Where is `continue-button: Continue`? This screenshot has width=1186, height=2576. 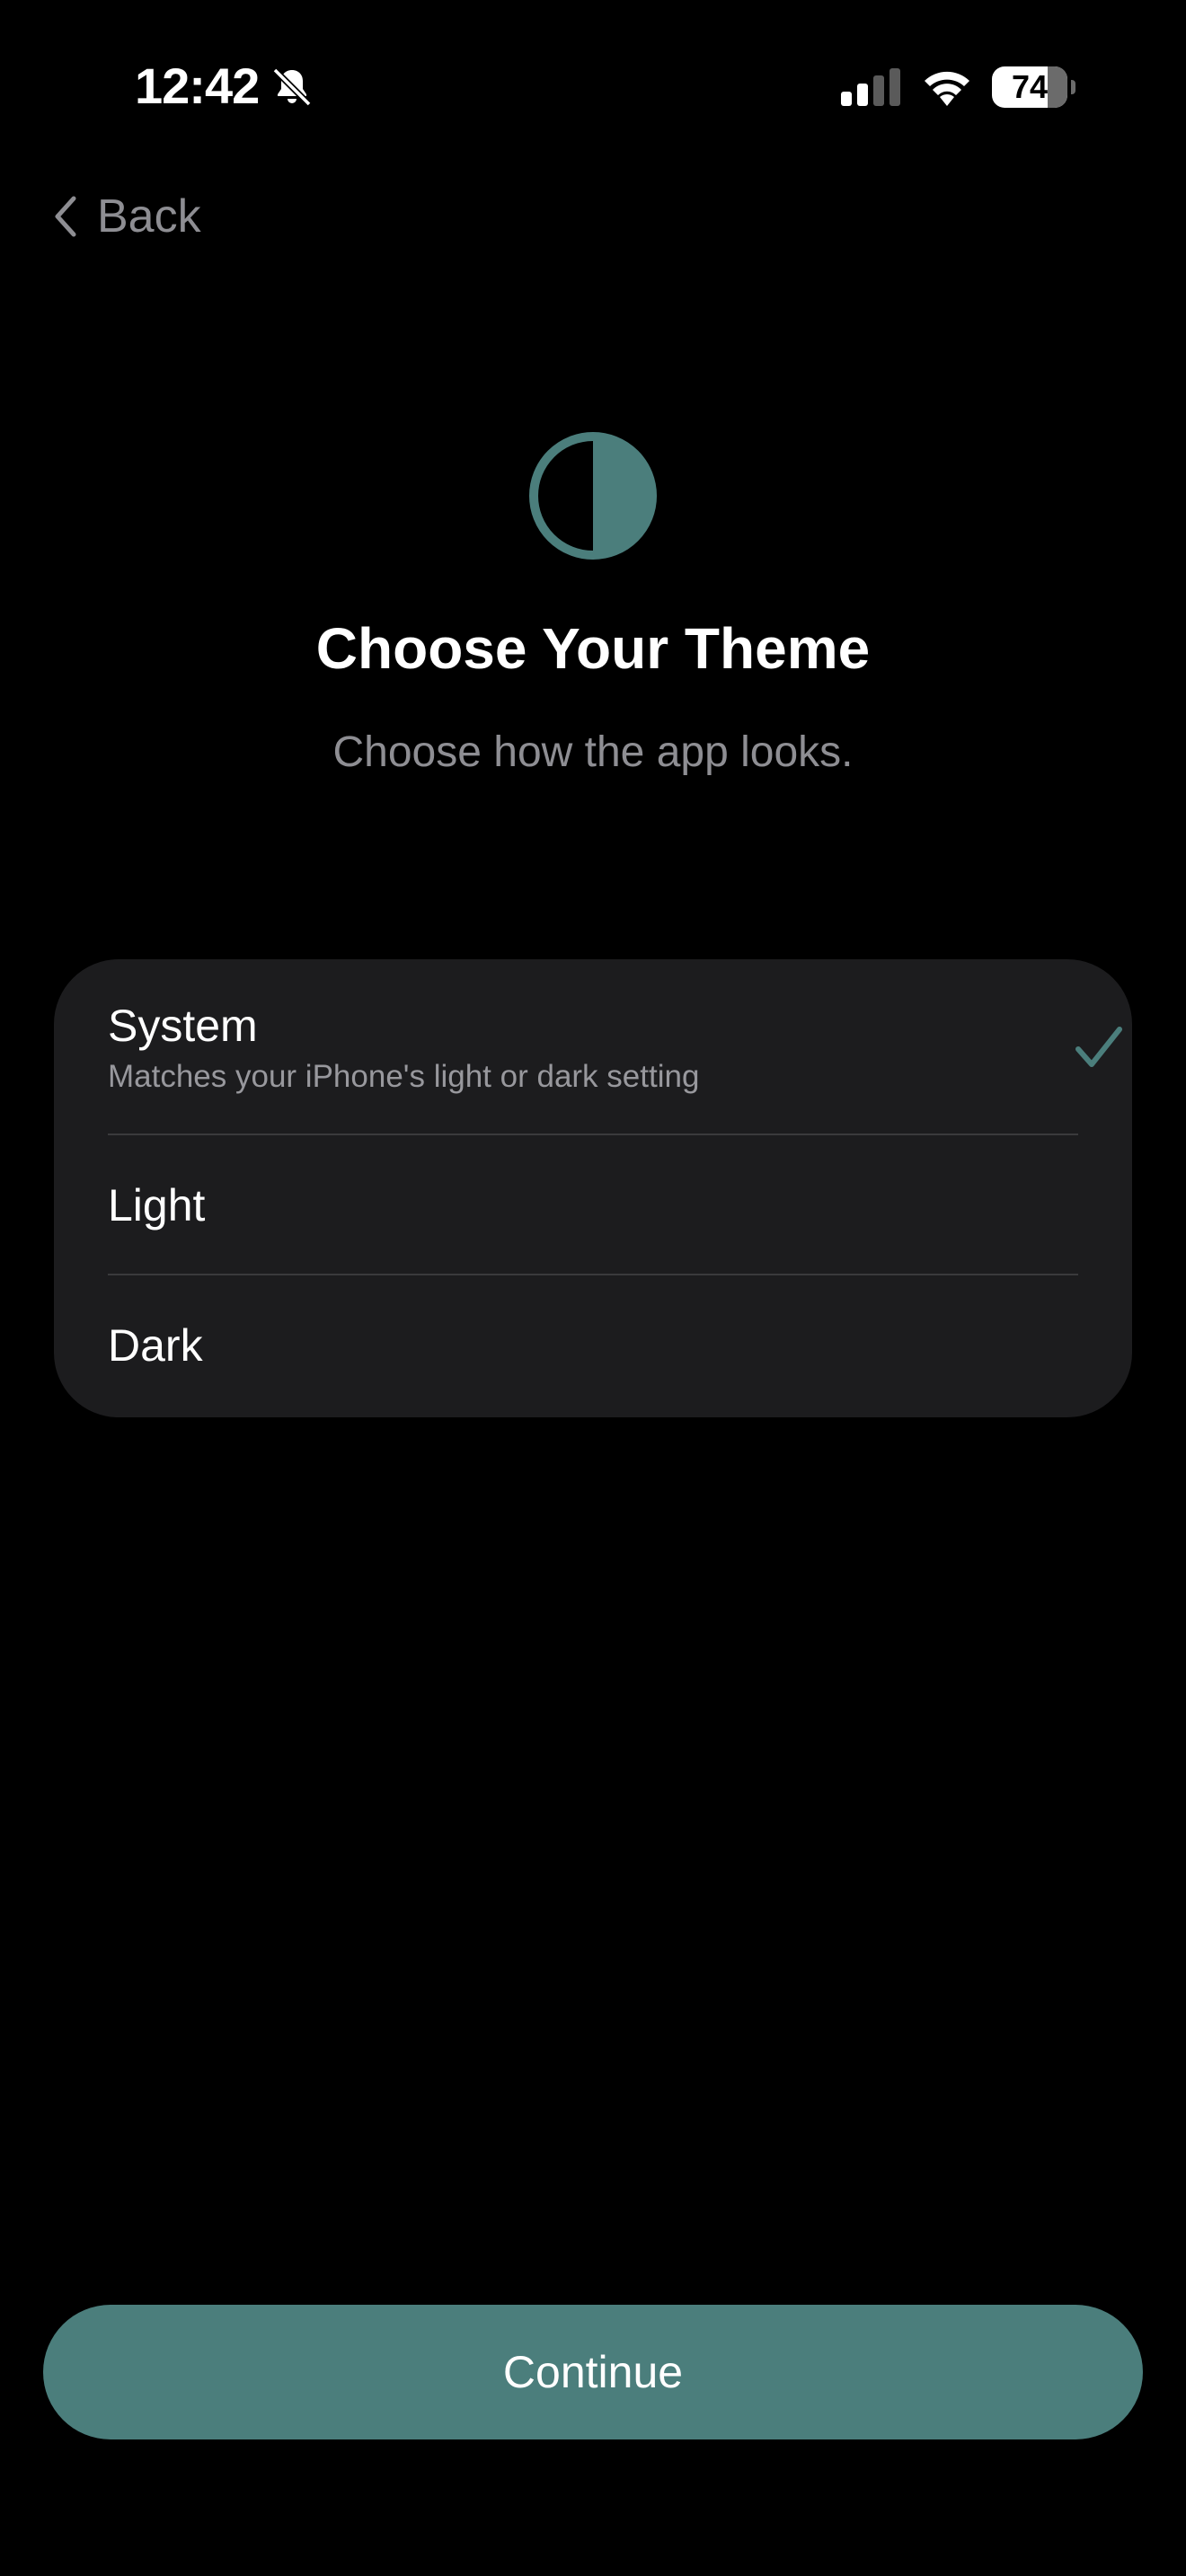 continue-button: Continue is located at coordinates (593, 2372).